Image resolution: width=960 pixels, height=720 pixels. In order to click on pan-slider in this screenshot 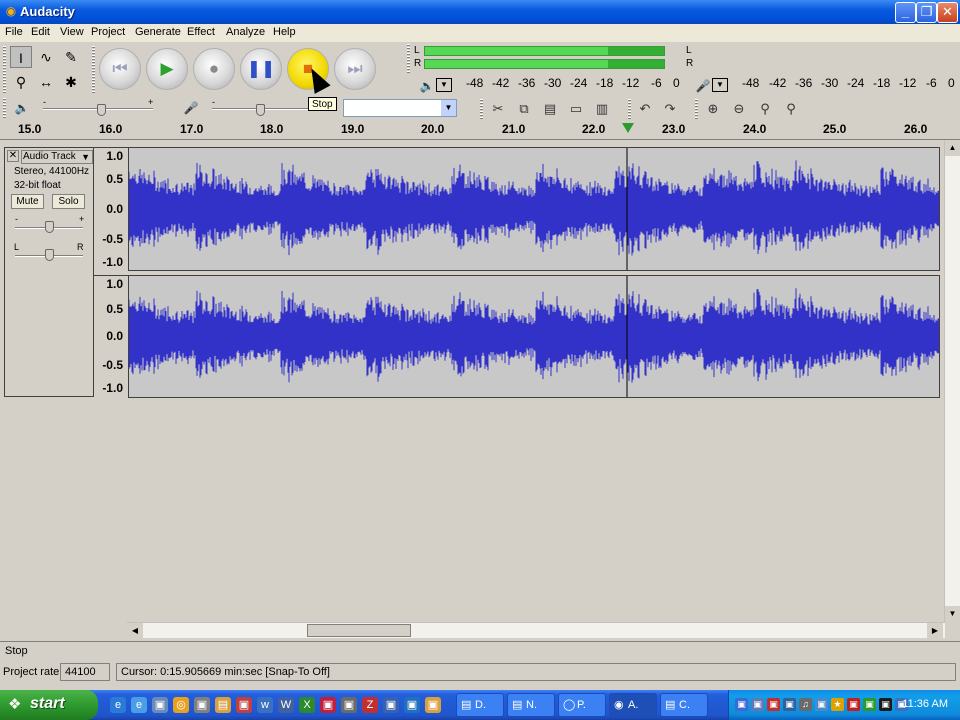, I will do `click(49, 255)`.